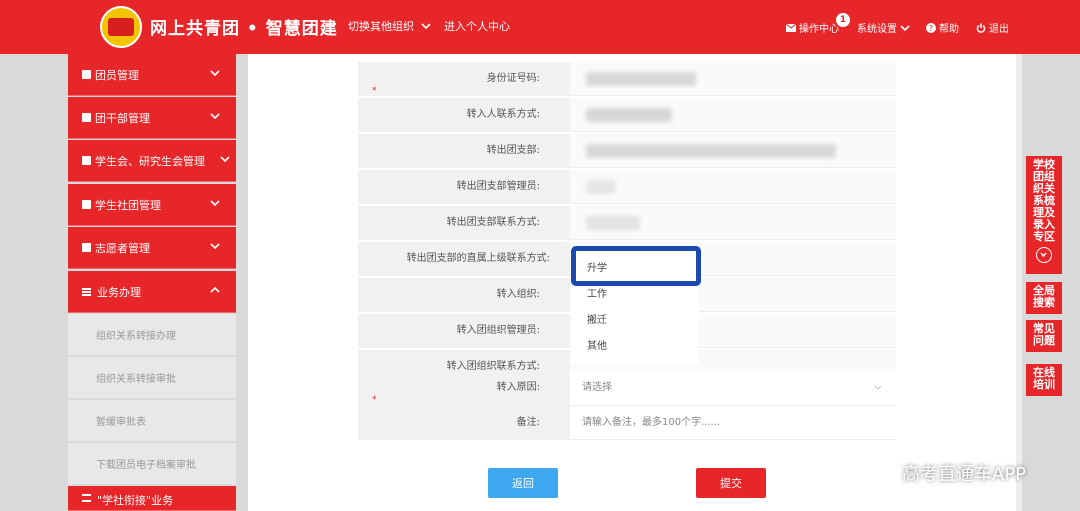  I want to click on notification-badge: 1, so click(843, 20).